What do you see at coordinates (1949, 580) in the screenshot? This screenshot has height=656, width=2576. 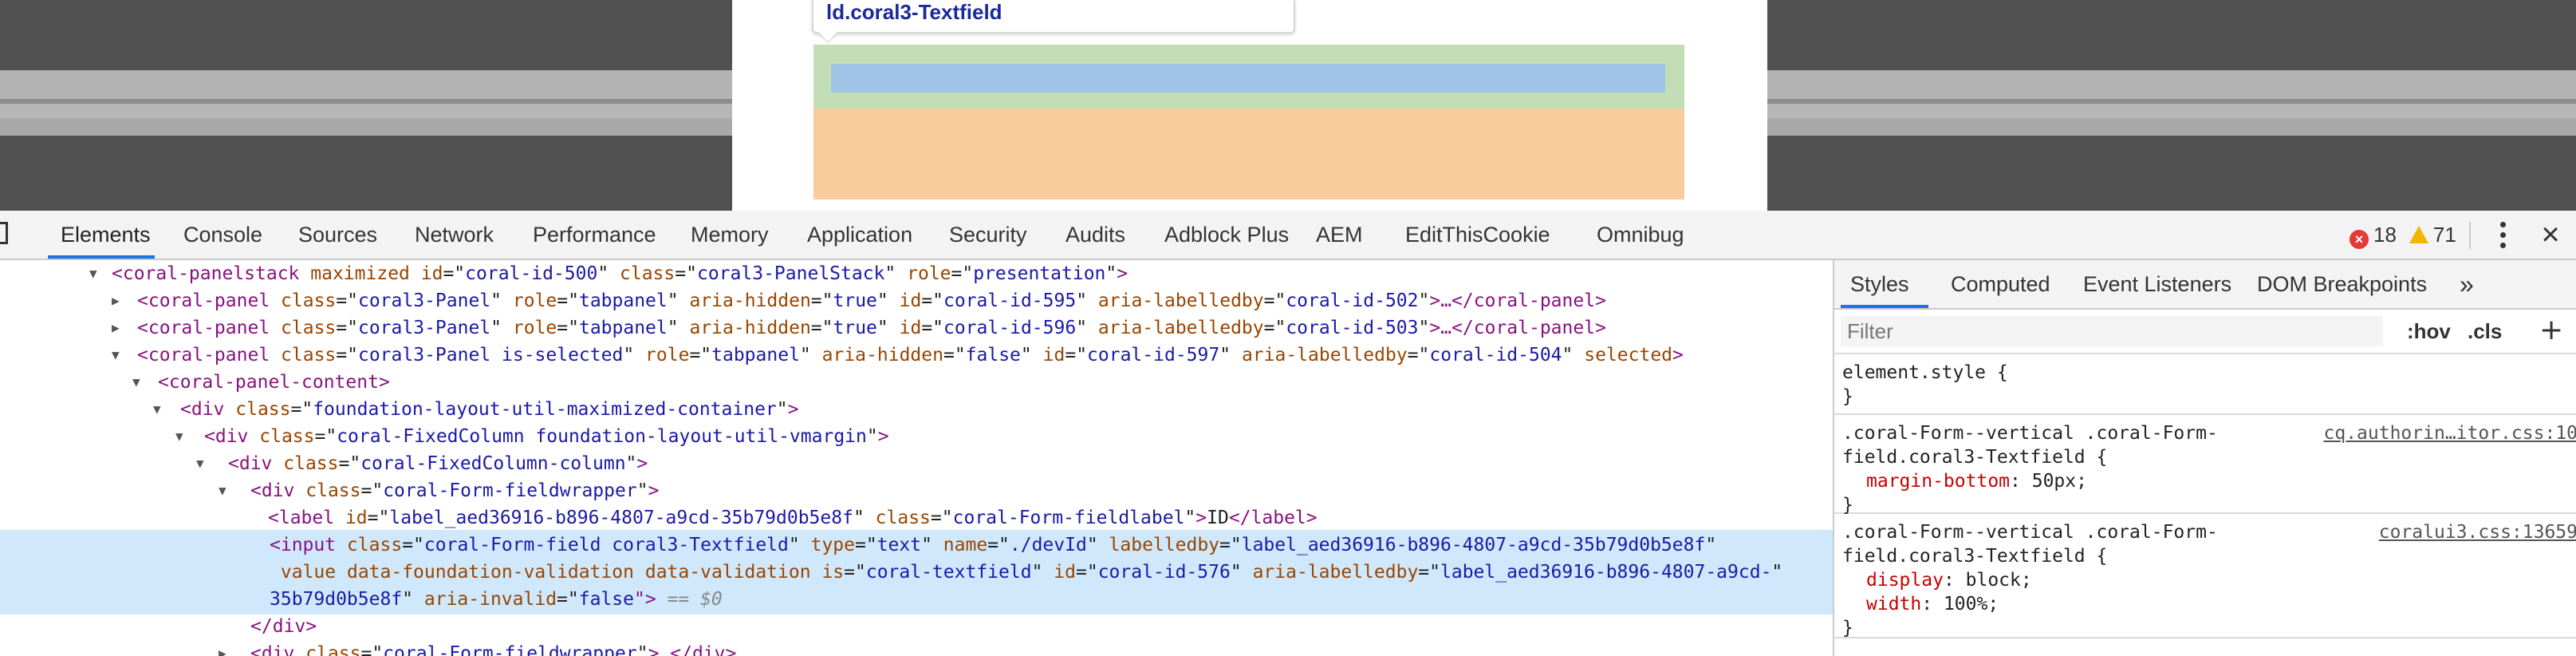 I see `rule-declaration: display: block;` at bounding box center [1949, 580].